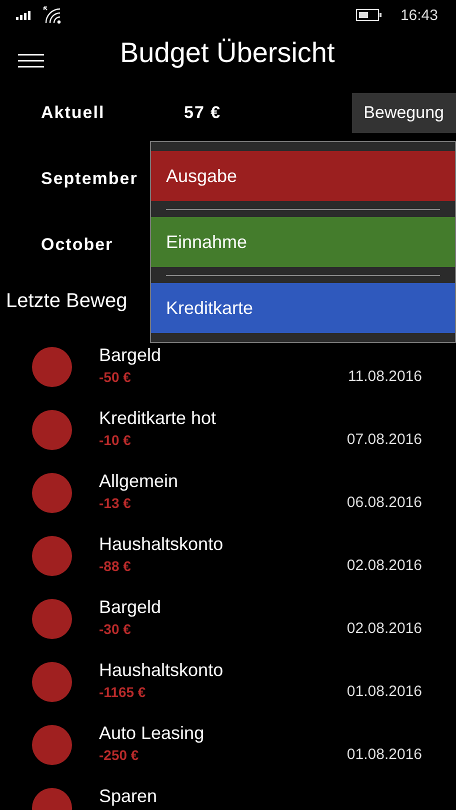  Describe the element at coordinates (119, 754) in the screenshot. I see `transaction-amount: -250 €` at that location.